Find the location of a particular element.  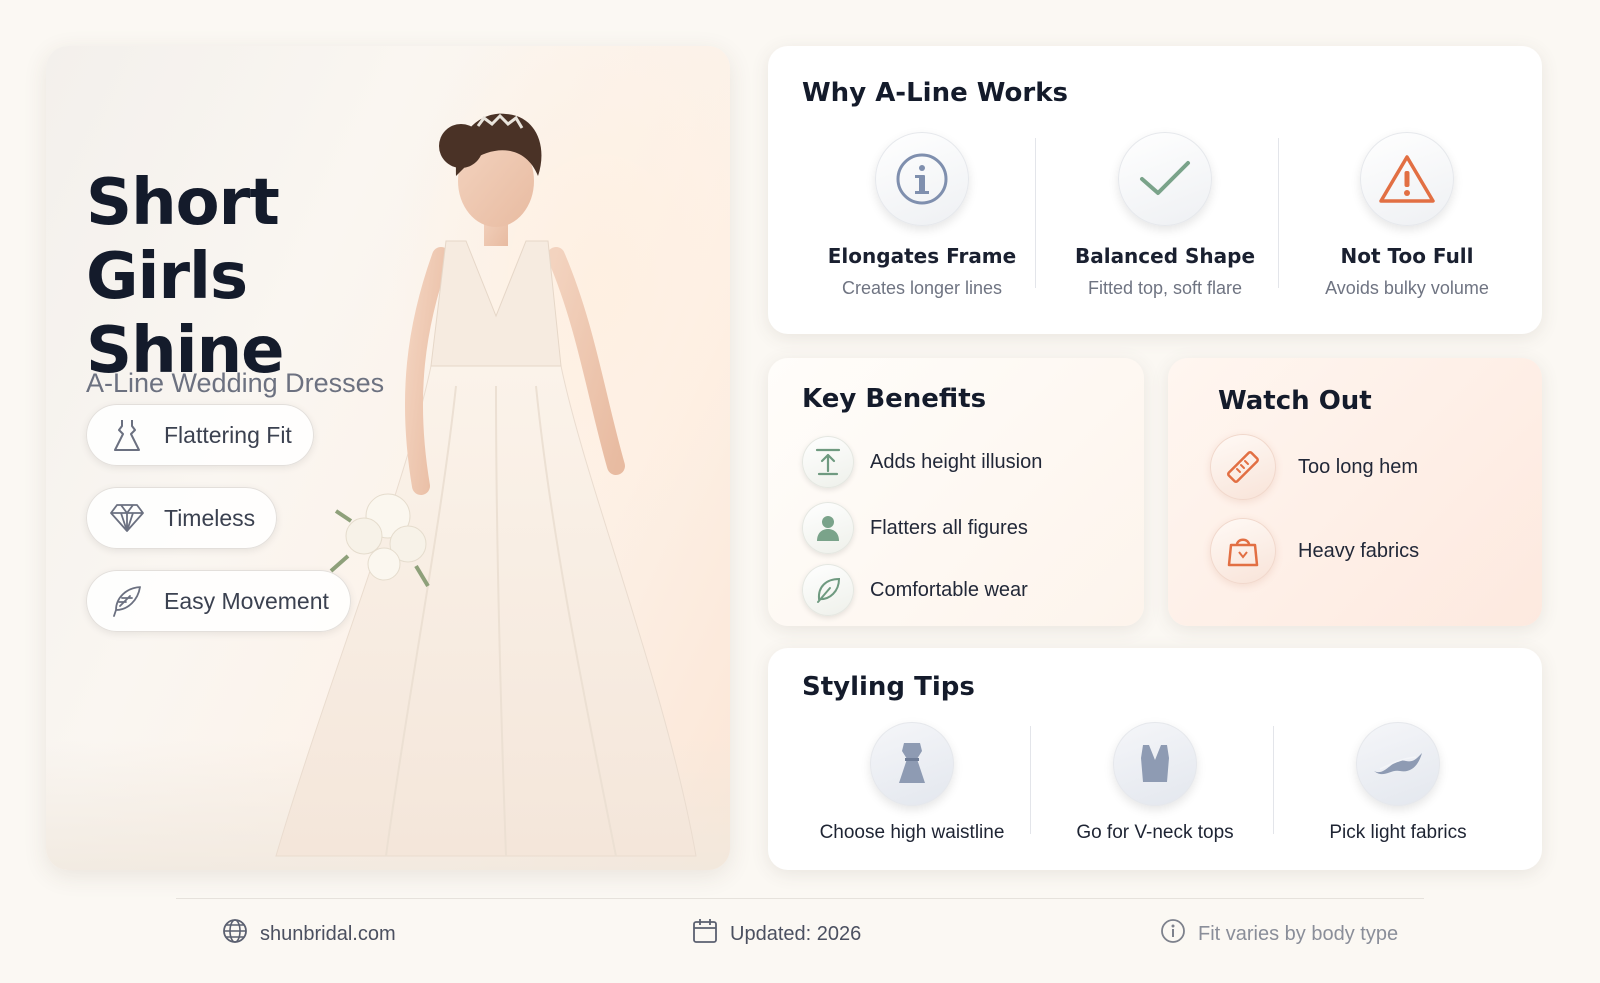

tip-item: Choose high waistline is located at coordinates (912, 783).